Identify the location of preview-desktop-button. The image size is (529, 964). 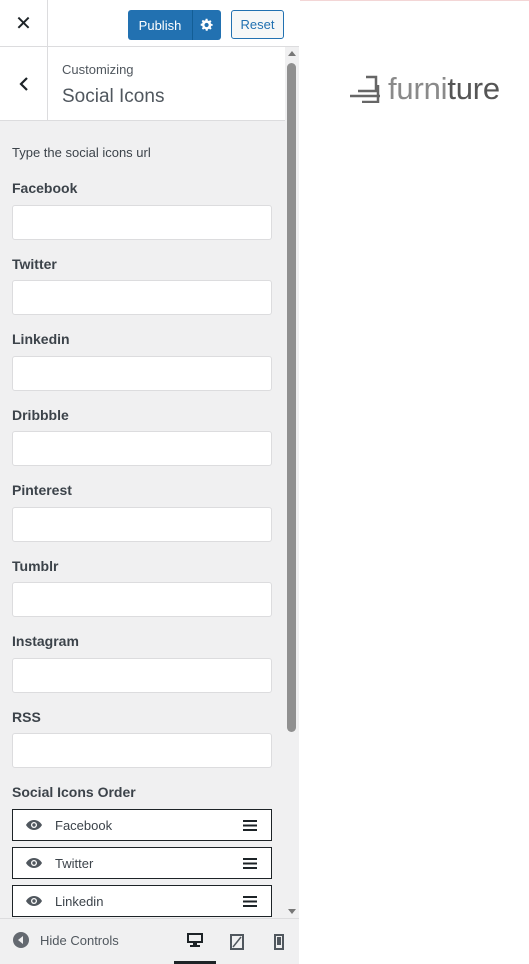
(195, 941).